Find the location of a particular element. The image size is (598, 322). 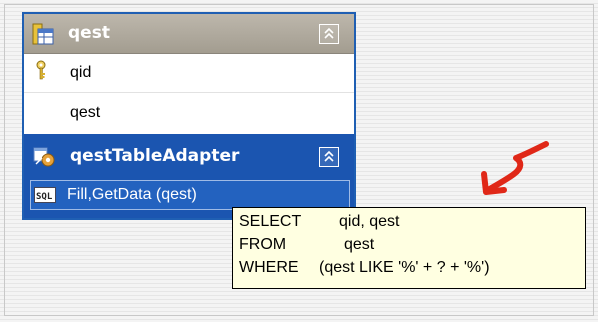

column-row: qest is located at coordinates (189, 113).